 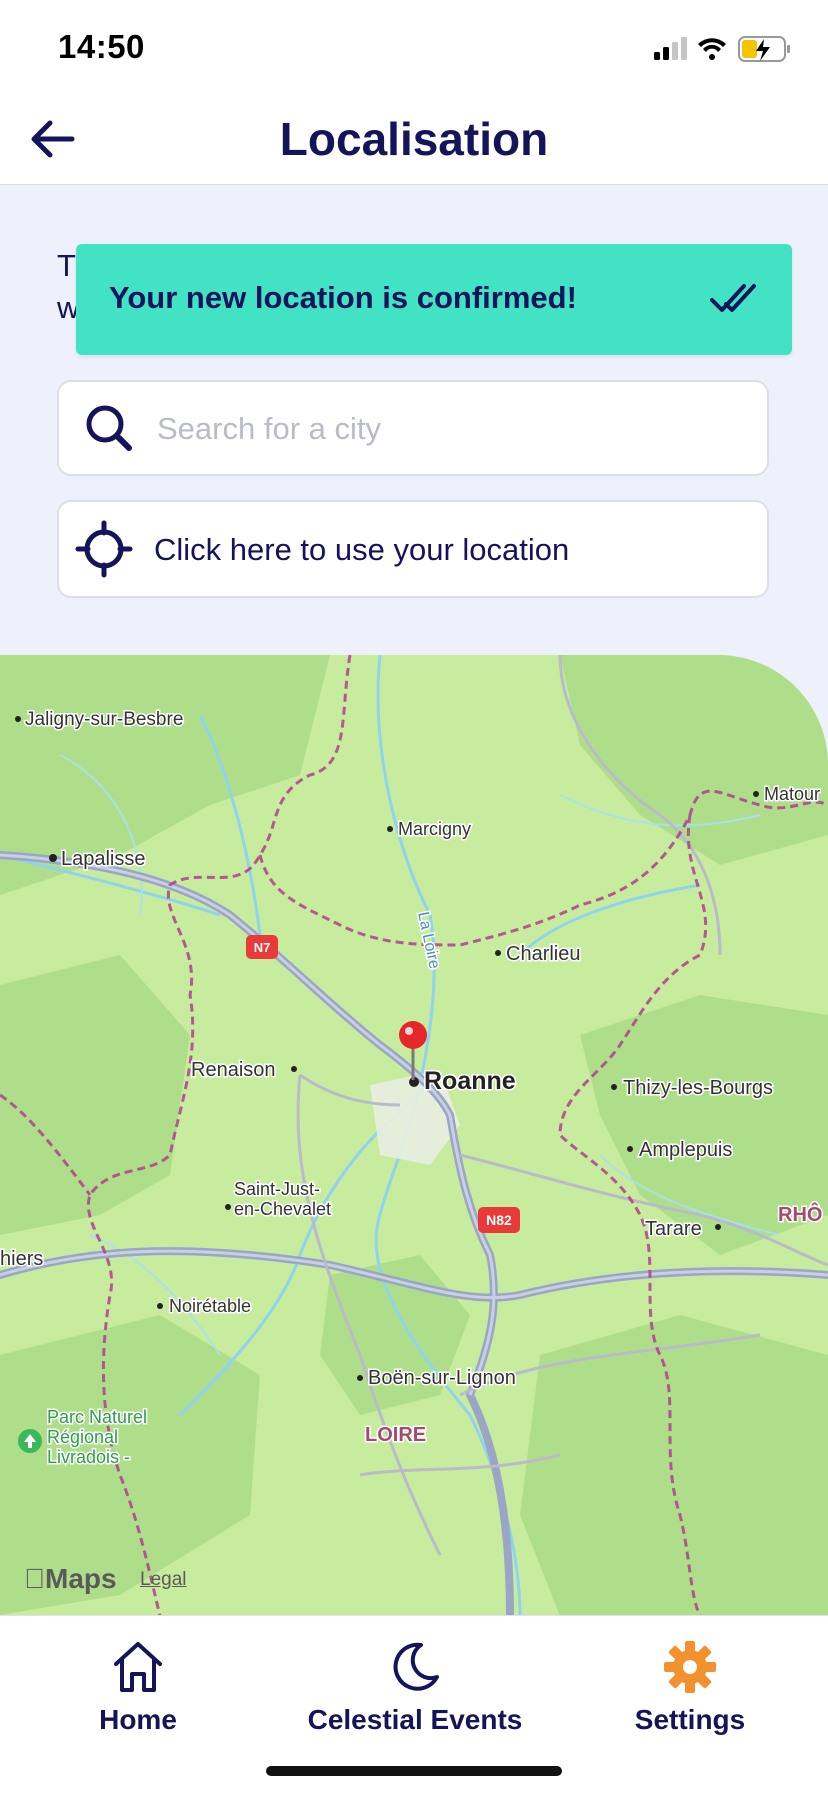 I want to click on confirmation-toast: Your new location is confirmed!, so click(x=434, y=299).